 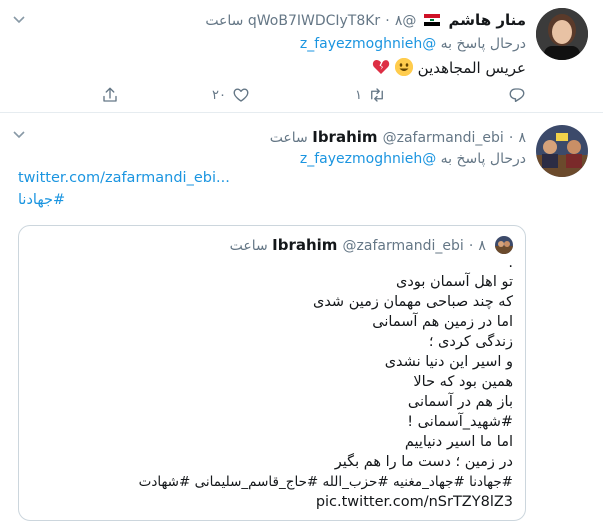 What do you see at coordinates (432, 20) in the screenshot?
I see `iraq-flag-icon` at bounding box center [432, 20].